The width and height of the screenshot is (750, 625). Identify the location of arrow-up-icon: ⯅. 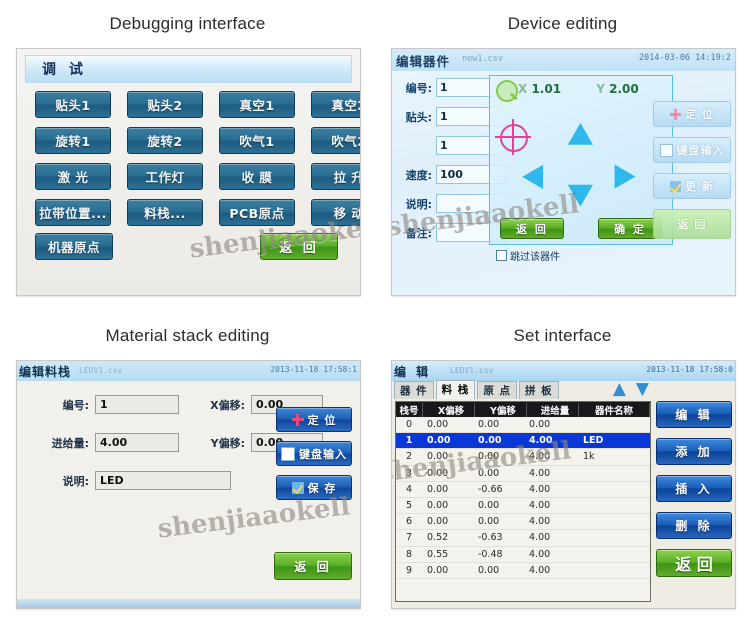
(580, 135).